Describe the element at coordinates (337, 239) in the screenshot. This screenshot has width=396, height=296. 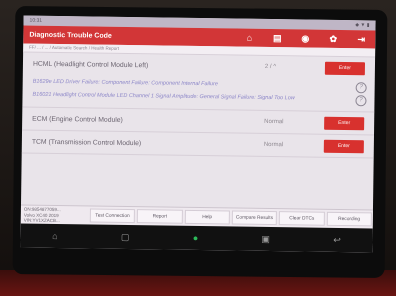
I see `back-icon: ↩` at that location.